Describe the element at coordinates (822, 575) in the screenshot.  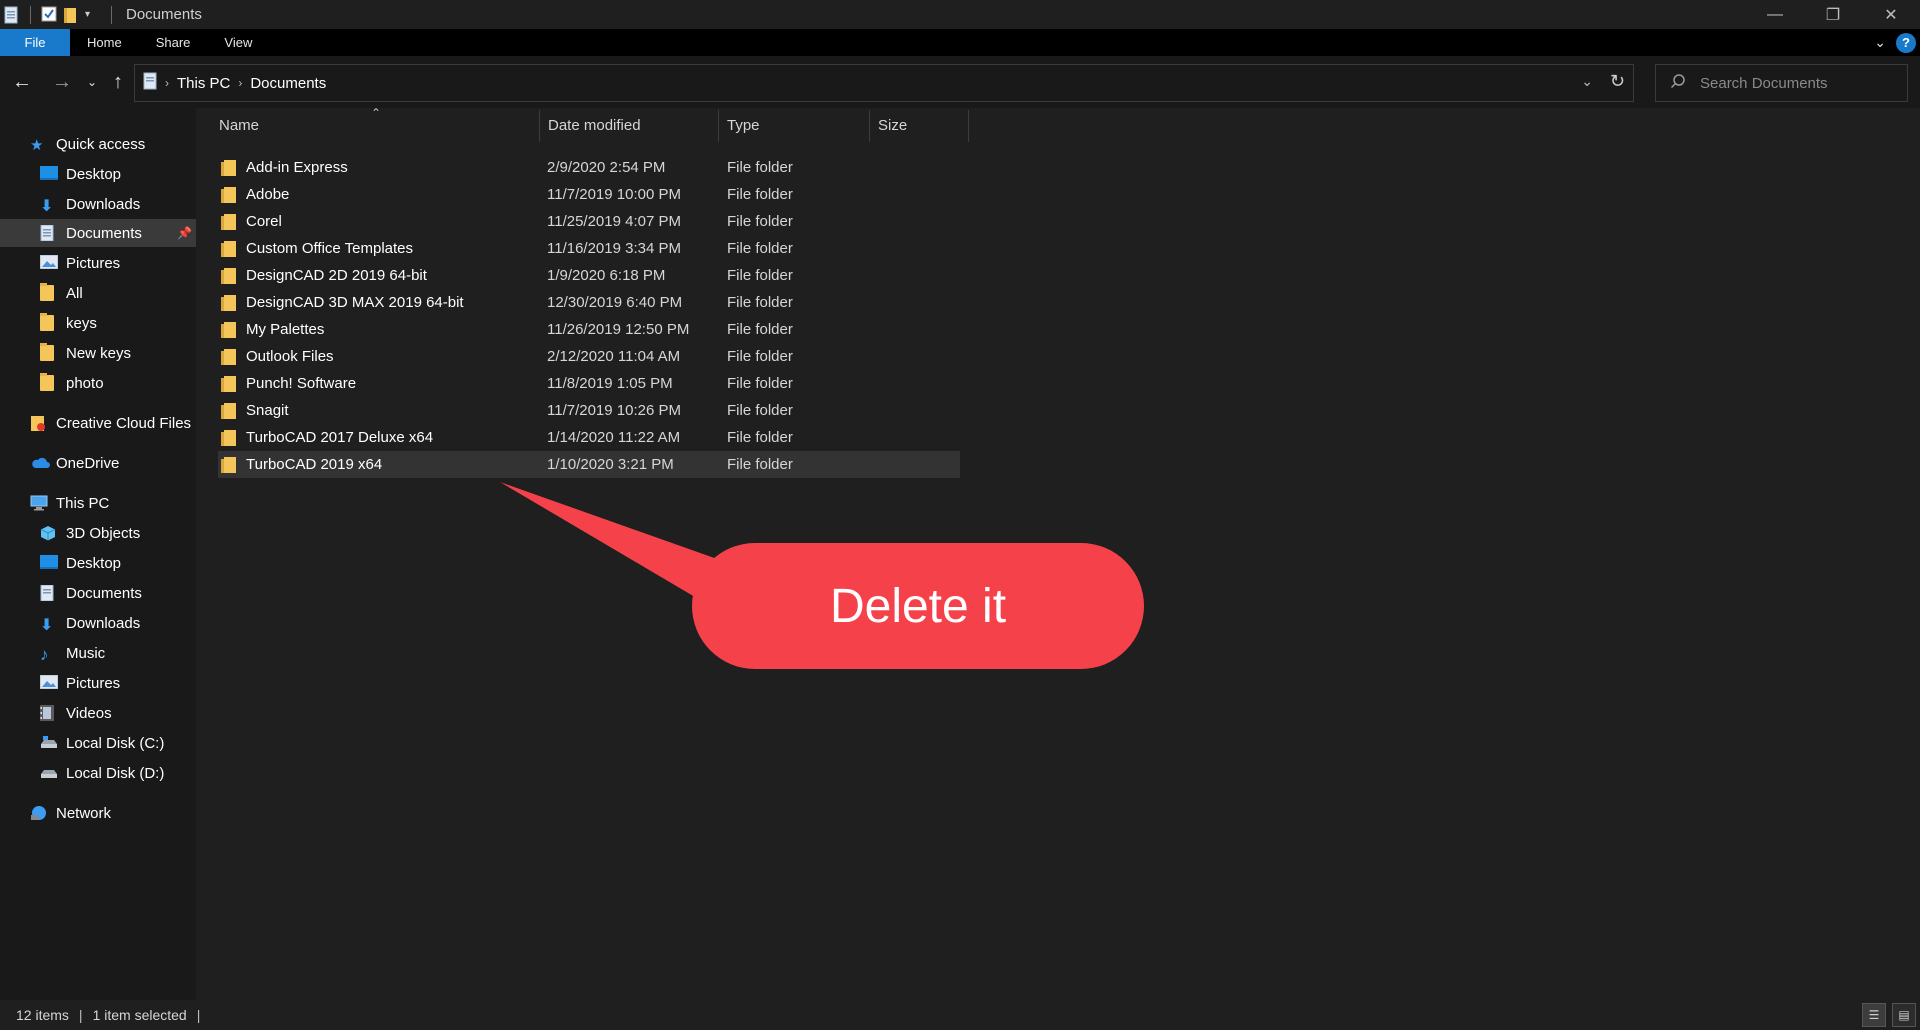
I see `callout-annotation` at that location.